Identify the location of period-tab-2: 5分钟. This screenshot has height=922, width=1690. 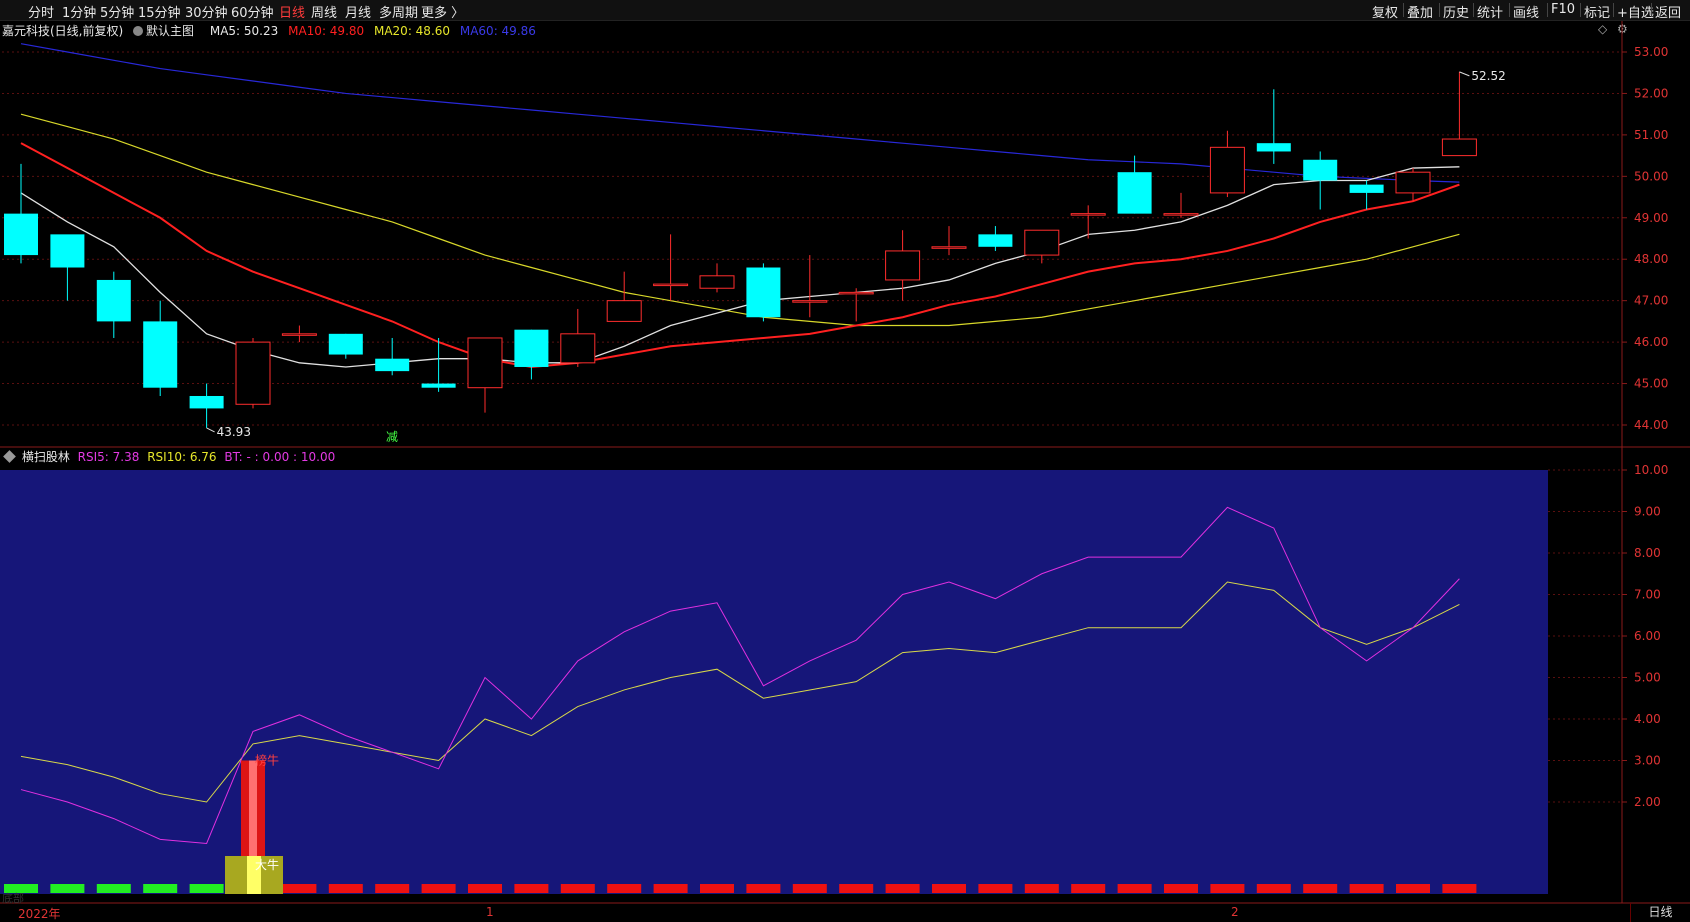
(117, 11).